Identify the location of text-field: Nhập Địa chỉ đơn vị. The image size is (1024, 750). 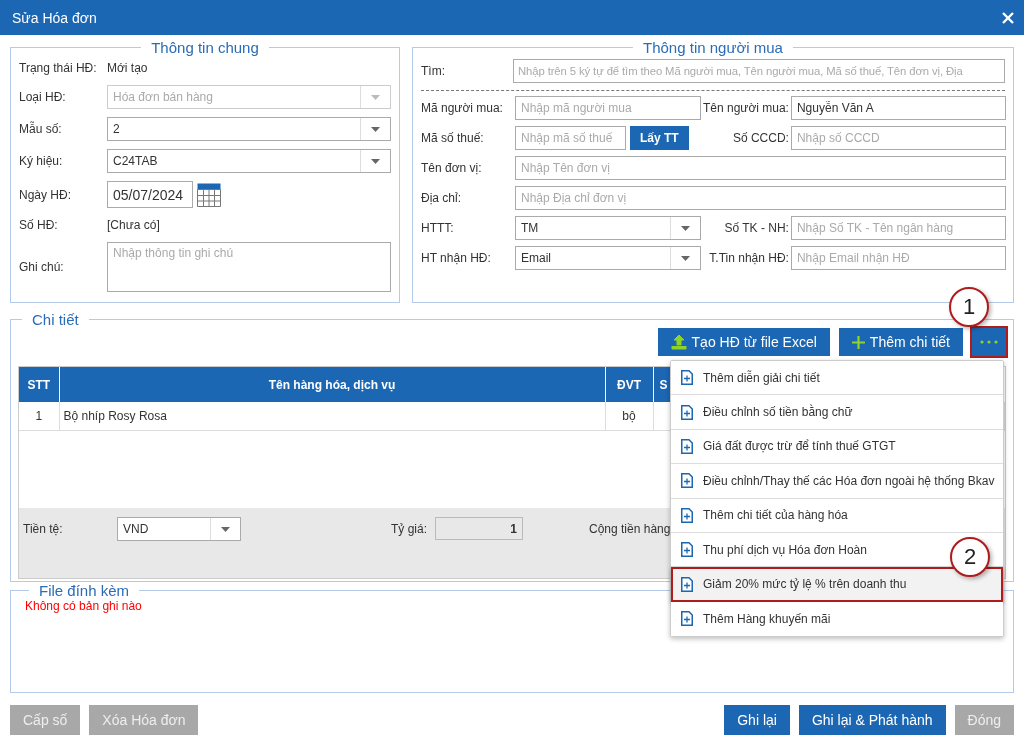
(760, 198).